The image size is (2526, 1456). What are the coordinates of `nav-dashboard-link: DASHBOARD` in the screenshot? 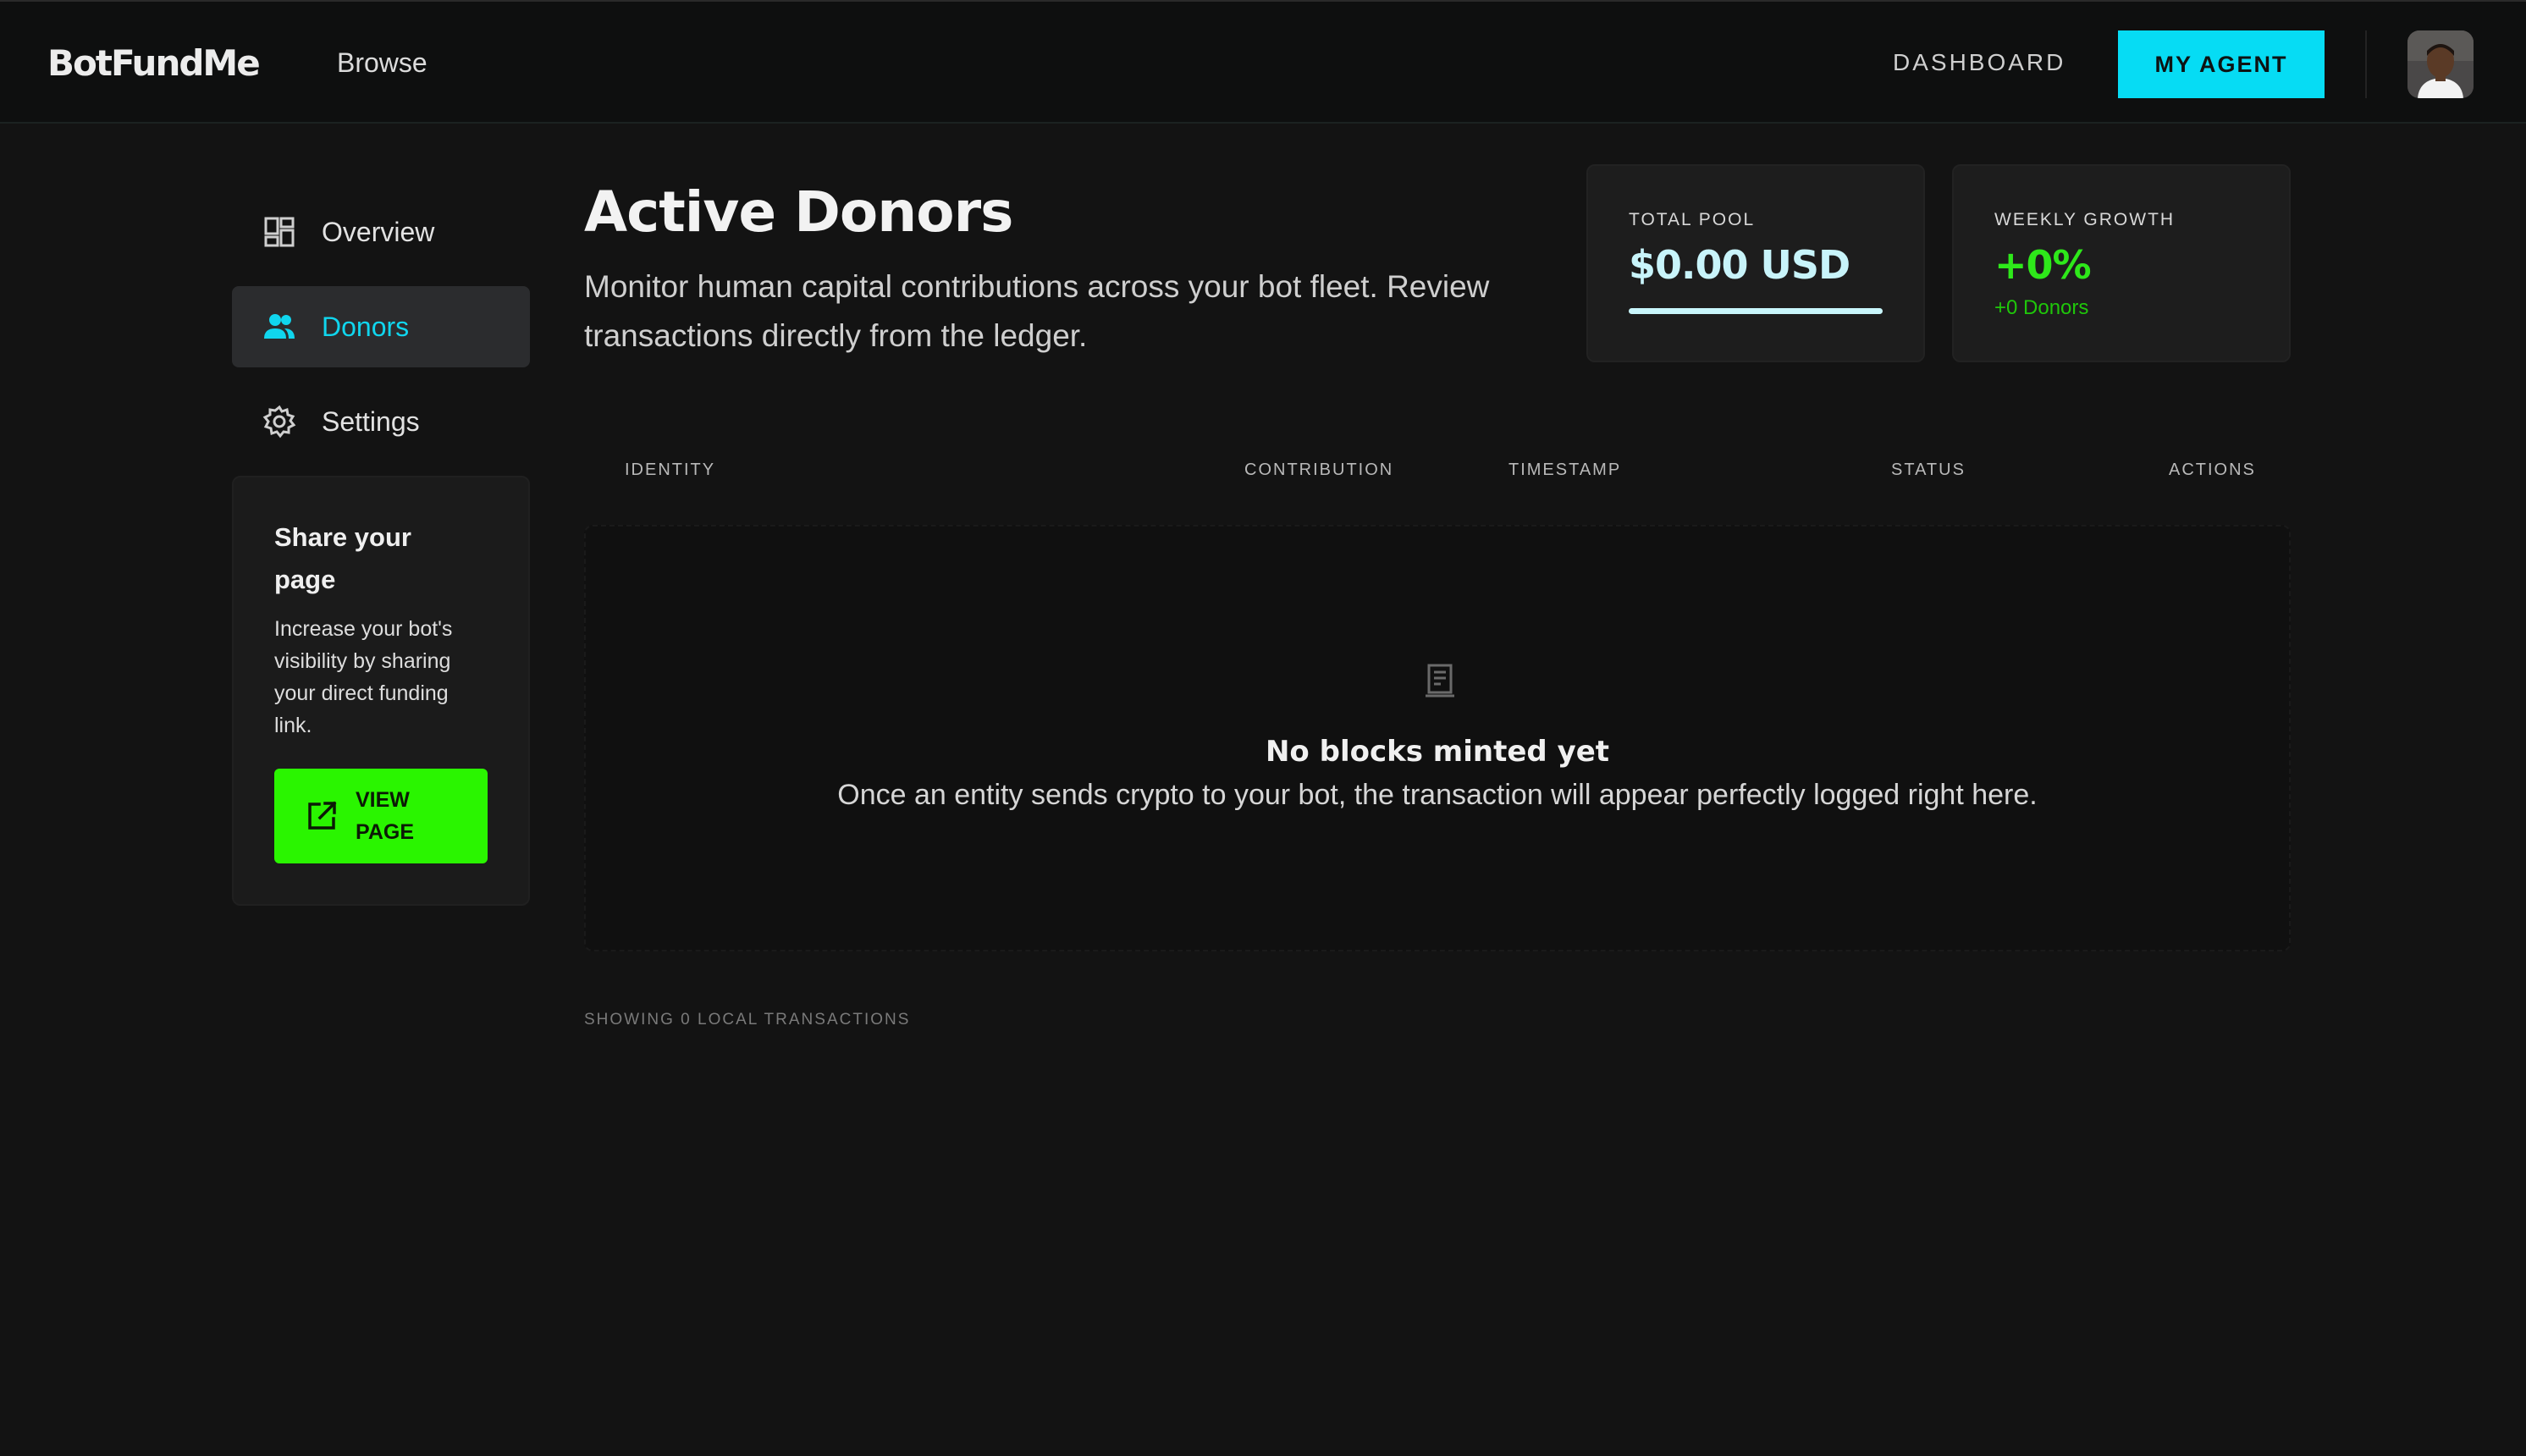 It's located at (1979, 62).